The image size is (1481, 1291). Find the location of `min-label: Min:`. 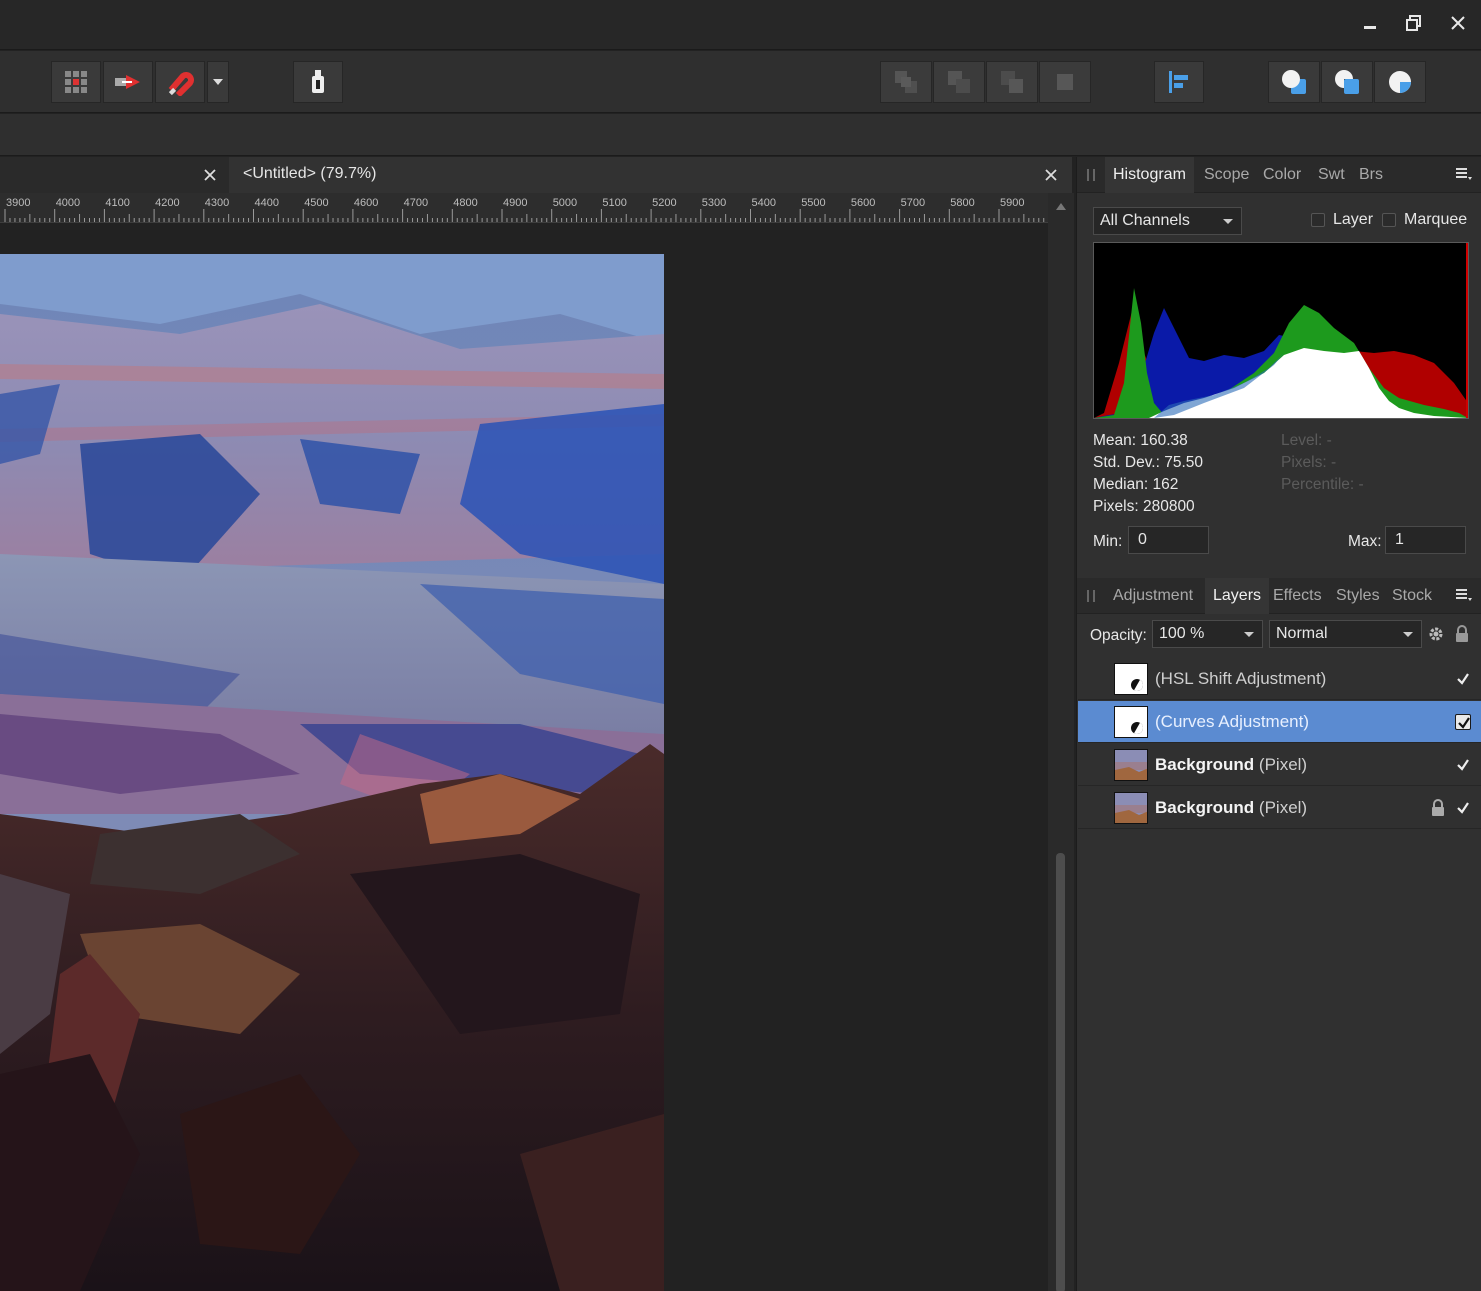

min-label: Min: is located at coordinates (1108, 541).